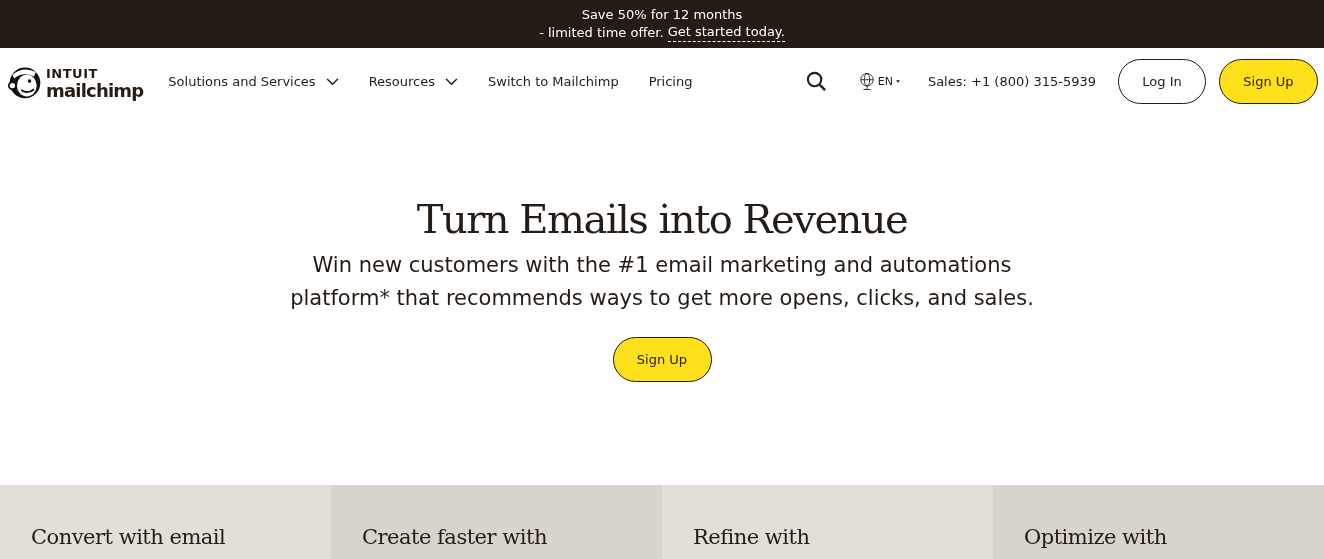 The image size is (1324, 559). Describe the element at coordinates (1095, 537) in the screenshot. I see `feature-title: Optimize with` at that location.